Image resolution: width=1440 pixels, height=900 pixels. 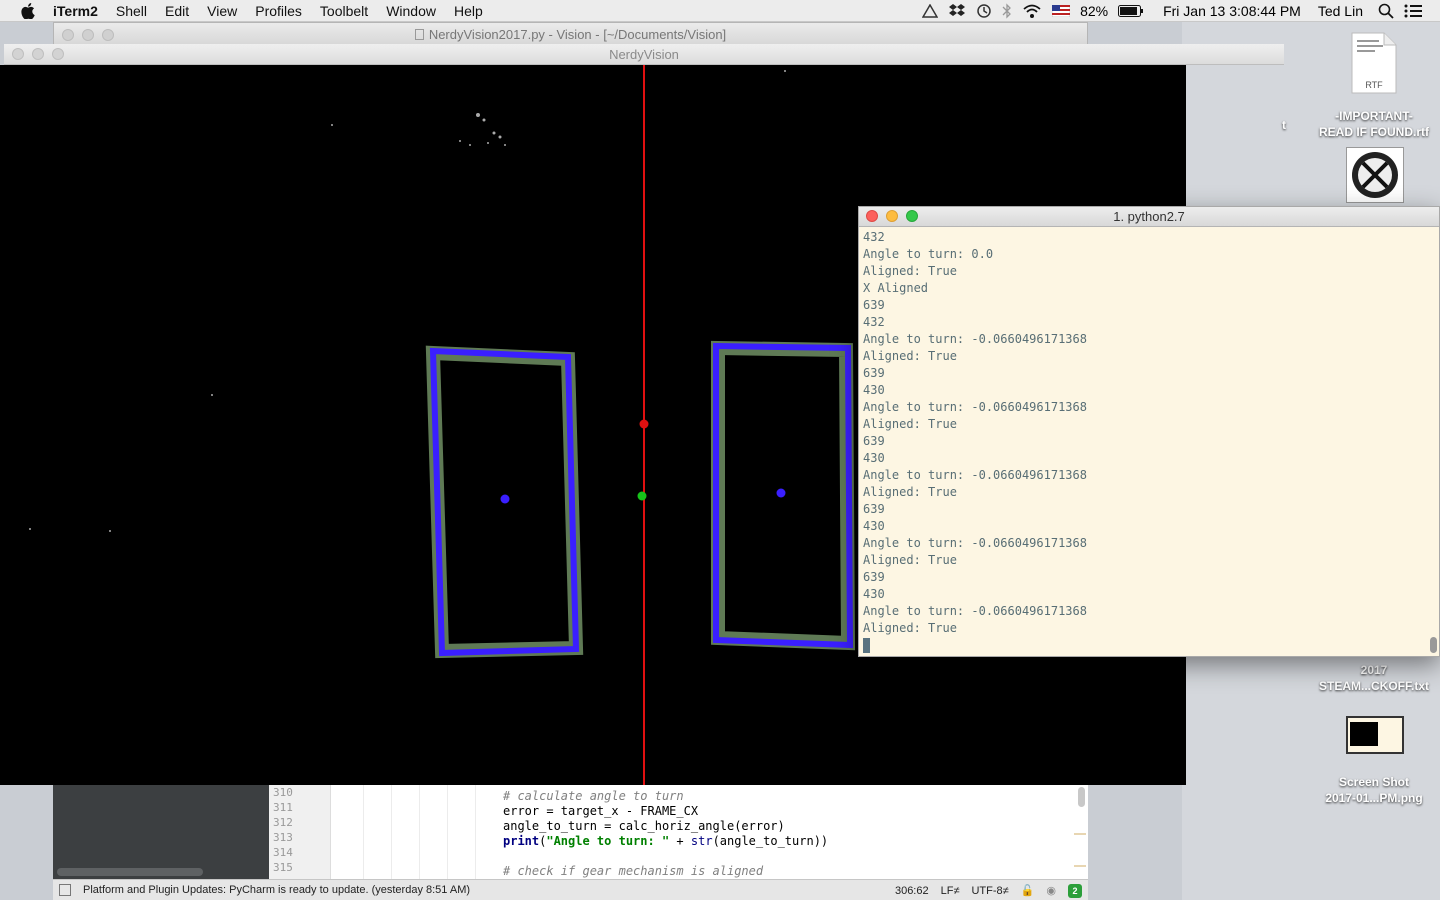 I want to click on apple-menu-icon, so click(x=28, y=11).